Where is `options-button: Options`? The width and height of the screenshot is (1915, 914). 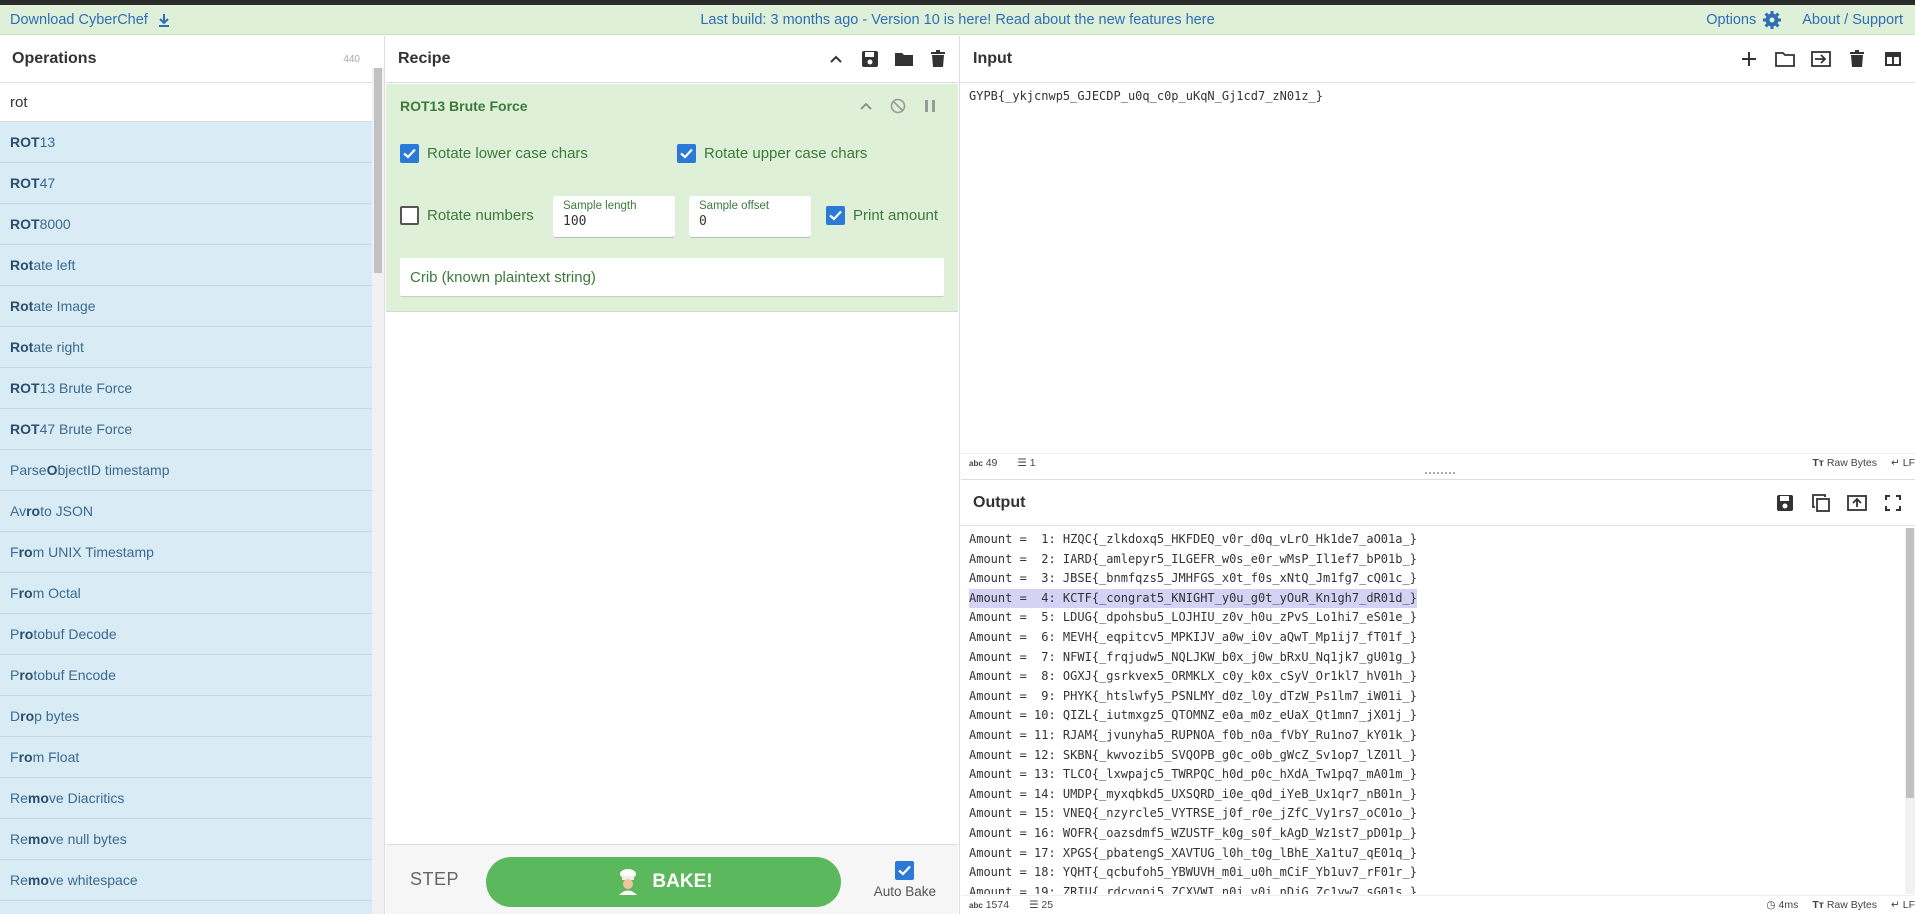 options-button: Options is located at coordinates (1744, 20).